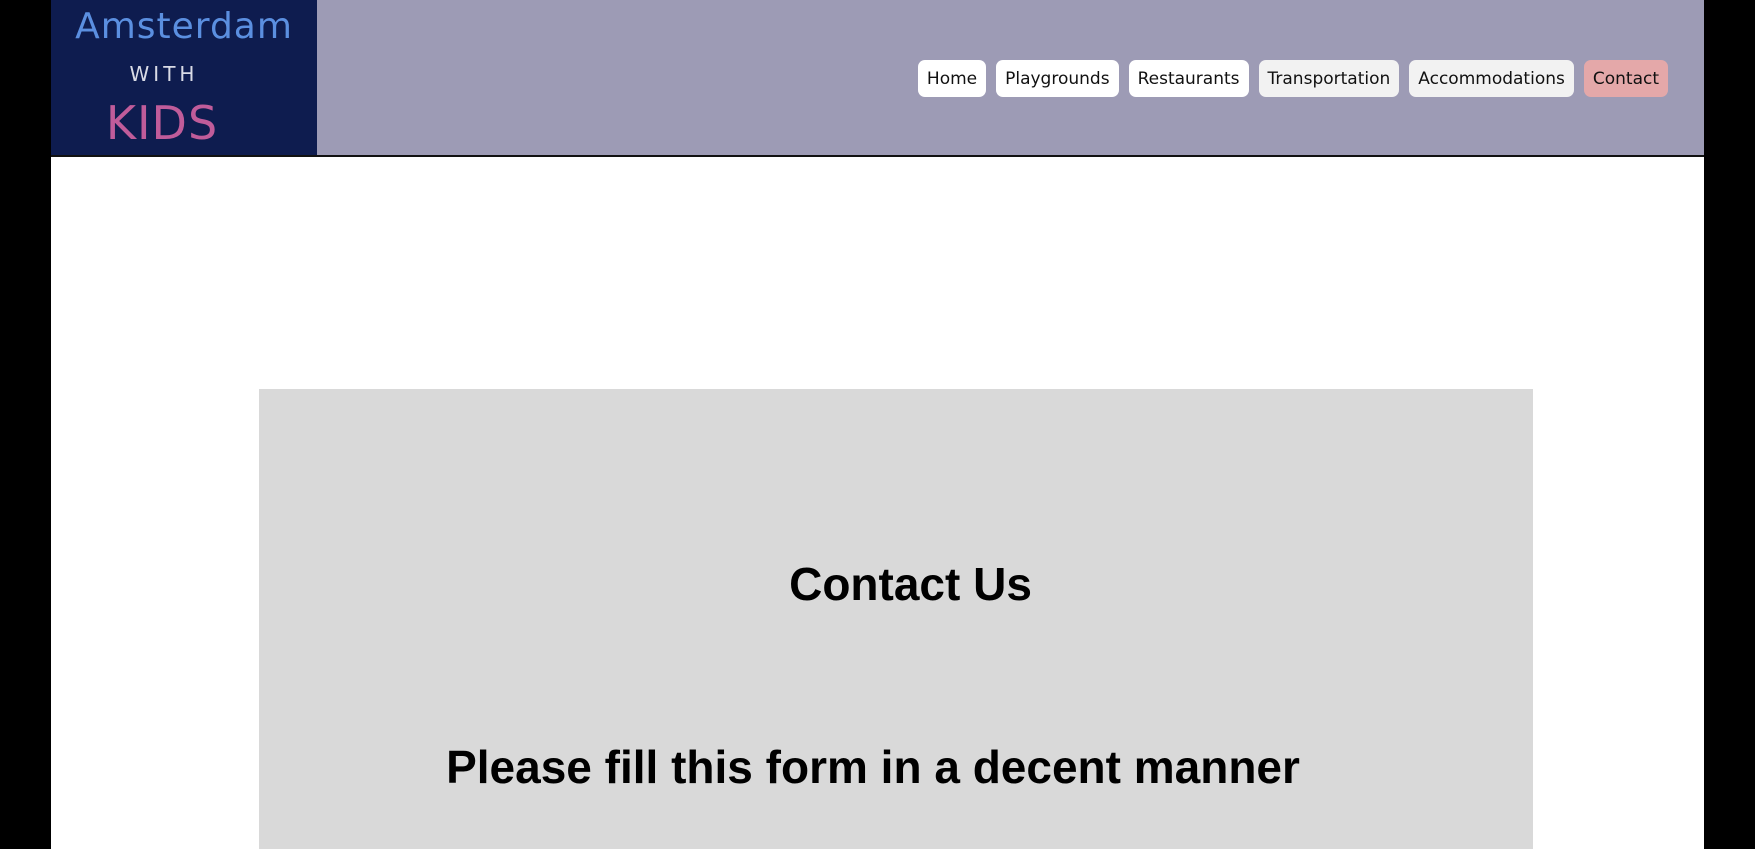 The height and width of the screenshot is (849, 1755). I want to click on nav-transportation-button: Transportation, so click(1329, 78).